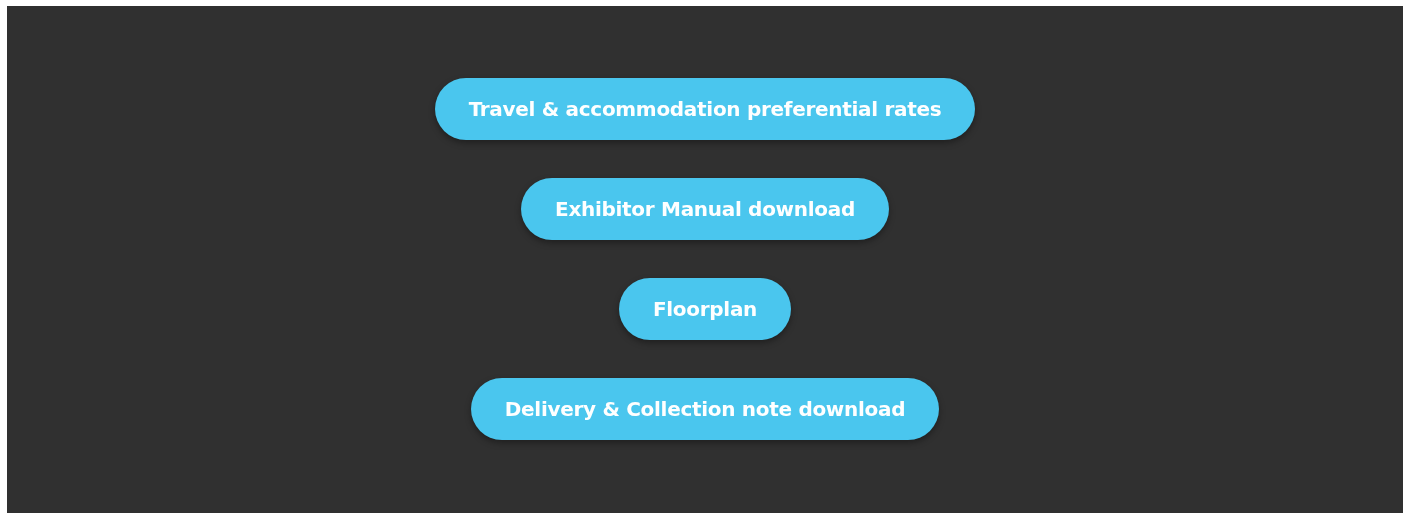  Describe the element at coordinates (705, 409) in the screenshot. I see `link-button: Delivery & Collection note download` at that location.